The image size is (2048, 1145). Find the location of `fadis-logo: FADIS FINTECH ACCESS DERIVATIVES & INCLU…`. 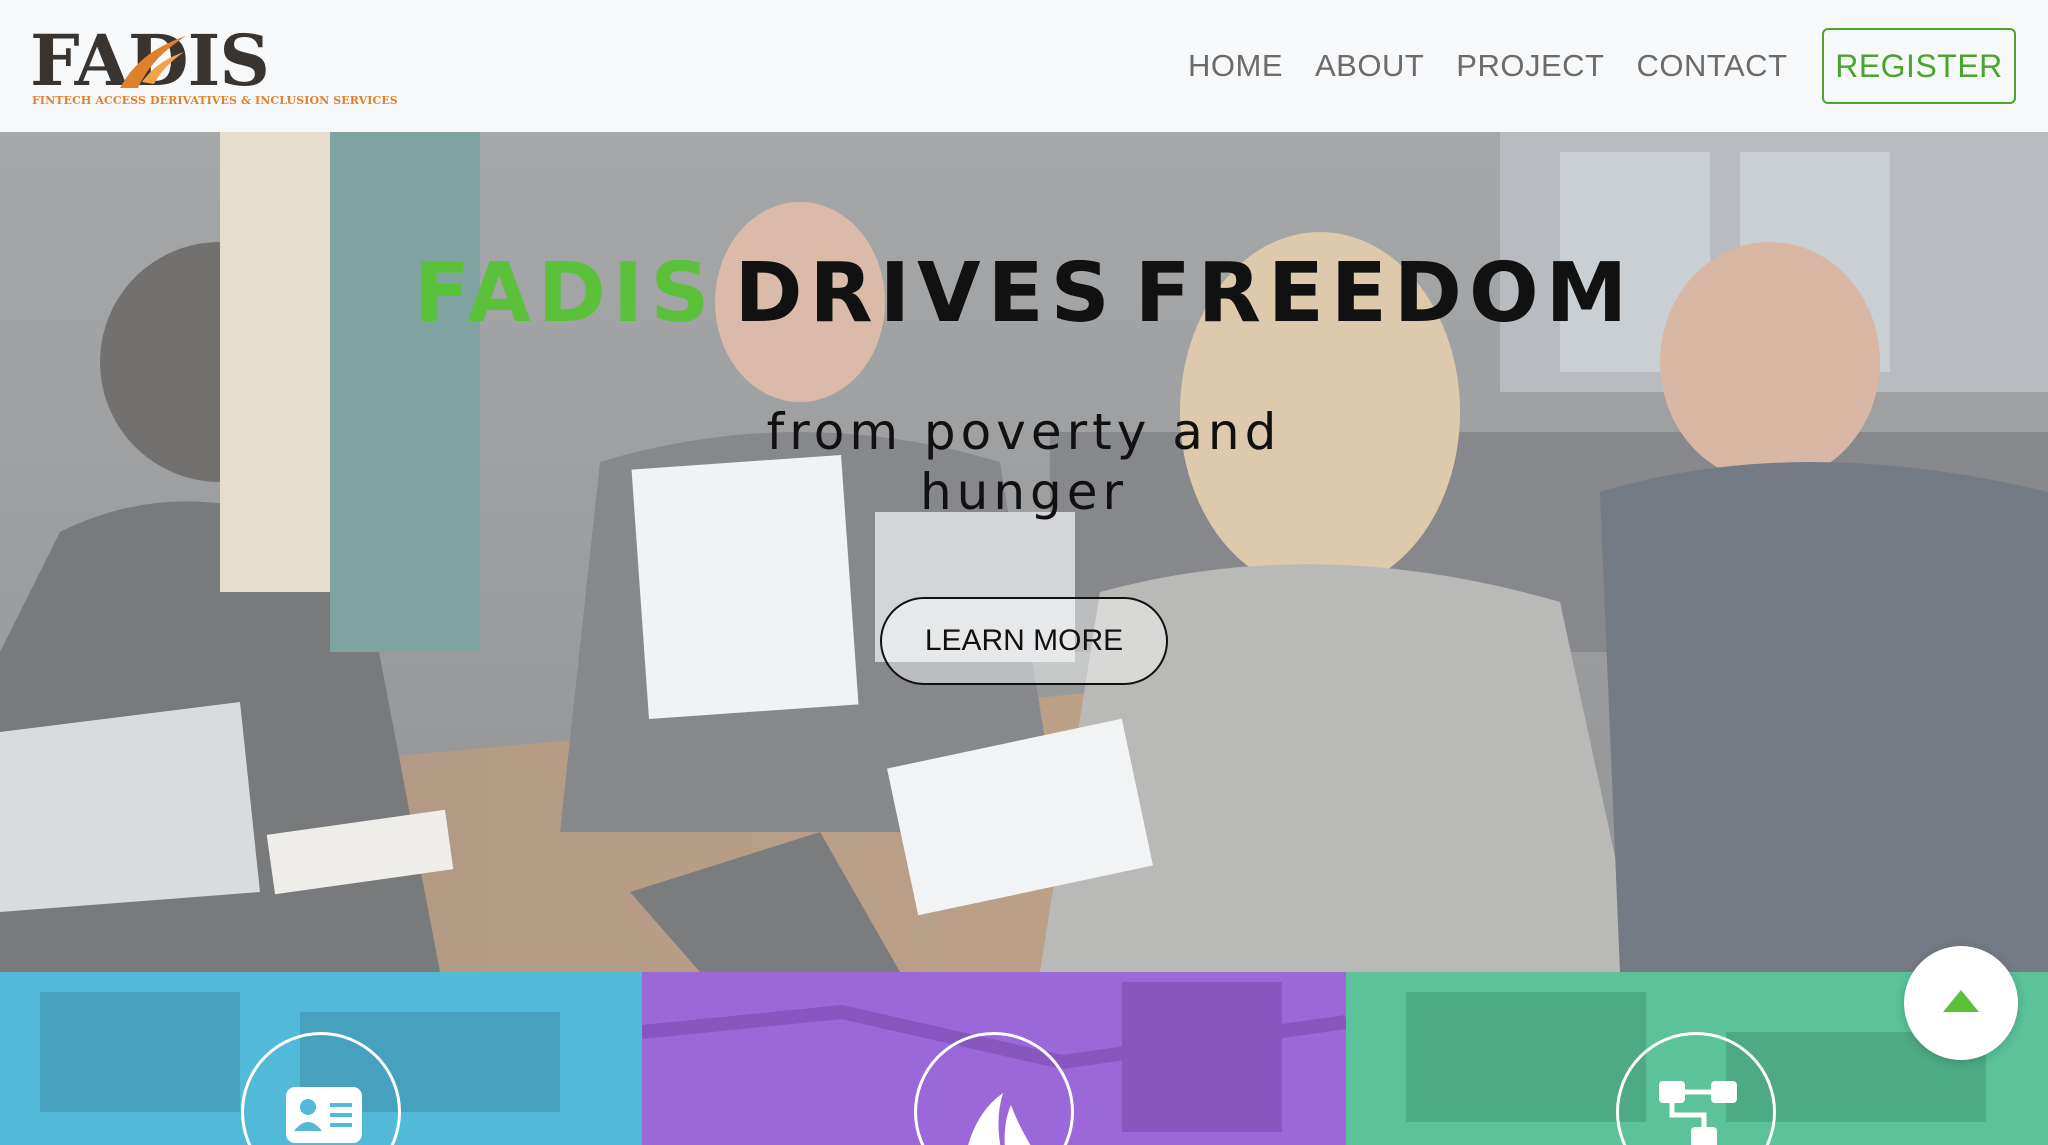

fadis-logo: FADIS FINTECH ACCESS DERIVATIVES & INCLU… is located at coordinates (214, 68).